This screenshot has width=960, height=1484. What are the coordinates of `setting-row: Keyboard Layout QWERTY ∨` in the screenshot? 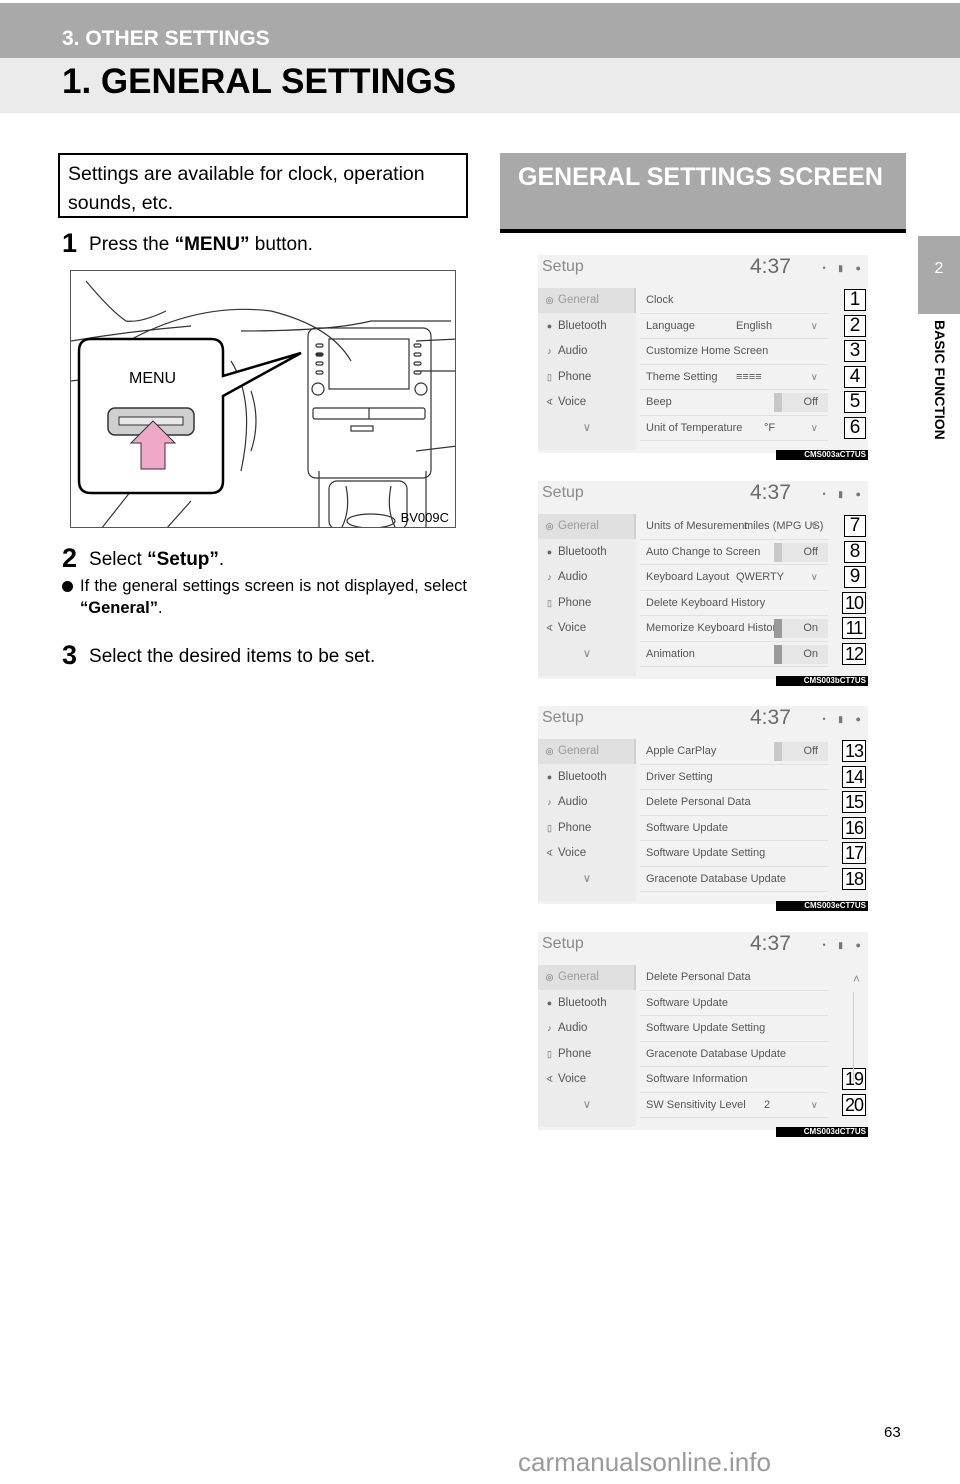 It's located at (734, 578).